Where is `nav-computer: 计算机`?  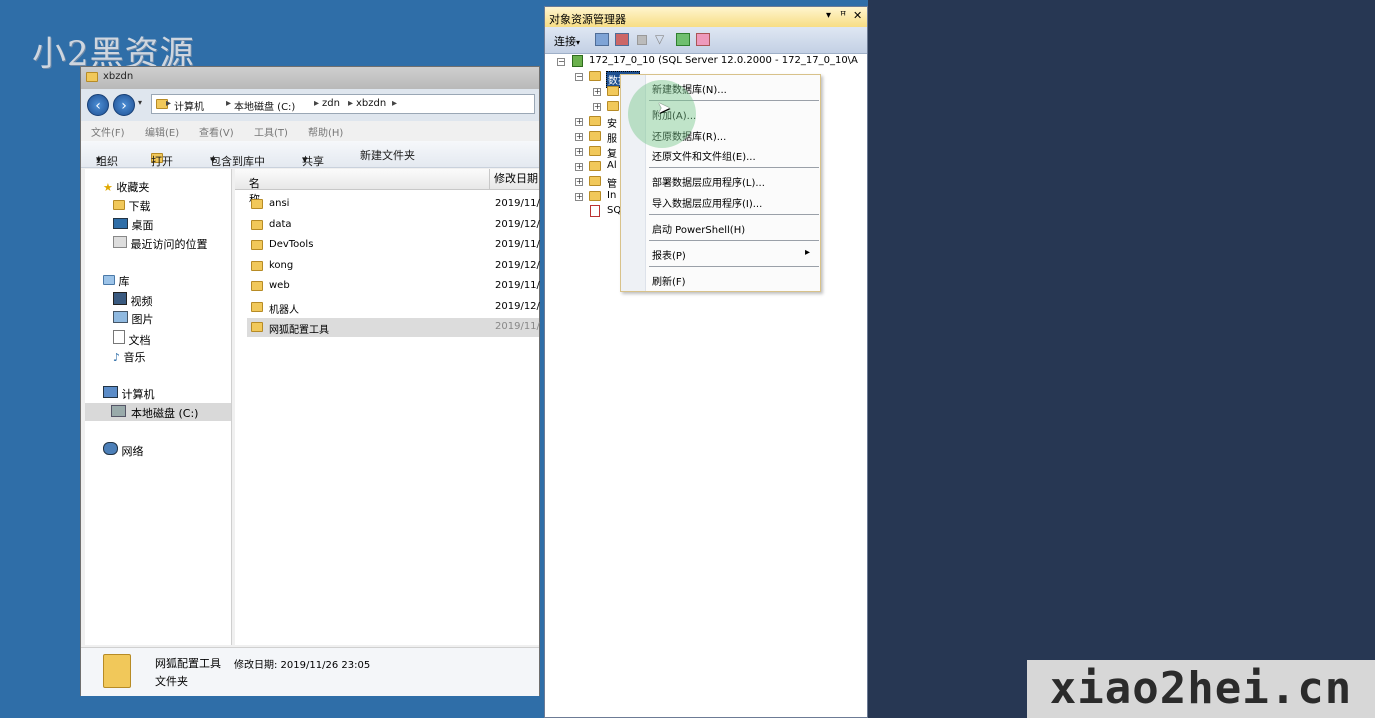 nav-computer: 计算机 is located at coordinates (129, 394).